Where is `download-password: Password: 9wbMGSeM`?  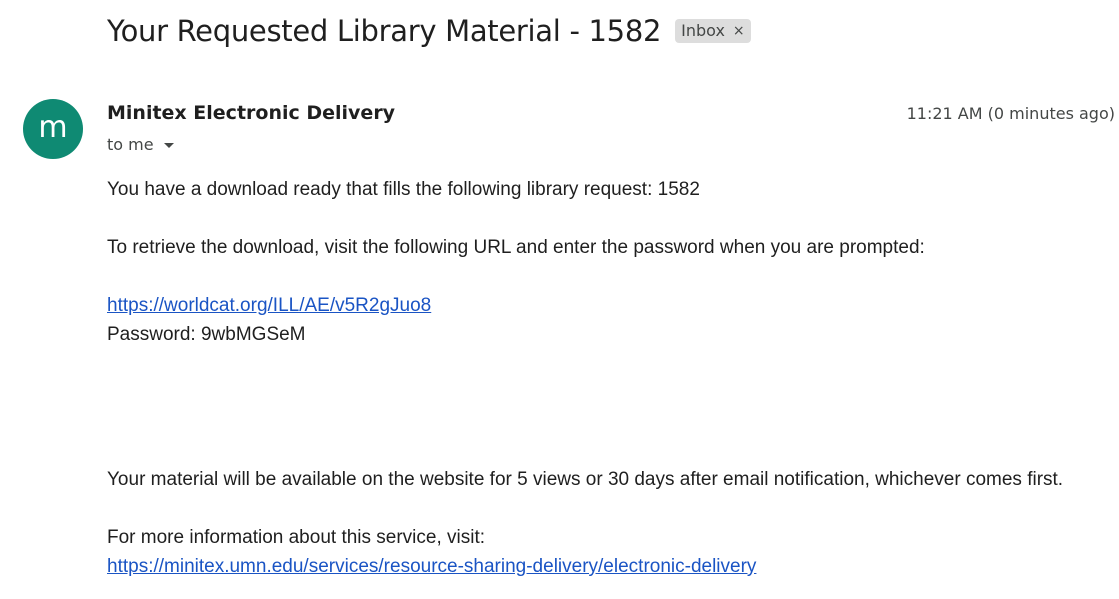
download-password: Password: 9wbMGSeM is located at coordinates (206, 334).